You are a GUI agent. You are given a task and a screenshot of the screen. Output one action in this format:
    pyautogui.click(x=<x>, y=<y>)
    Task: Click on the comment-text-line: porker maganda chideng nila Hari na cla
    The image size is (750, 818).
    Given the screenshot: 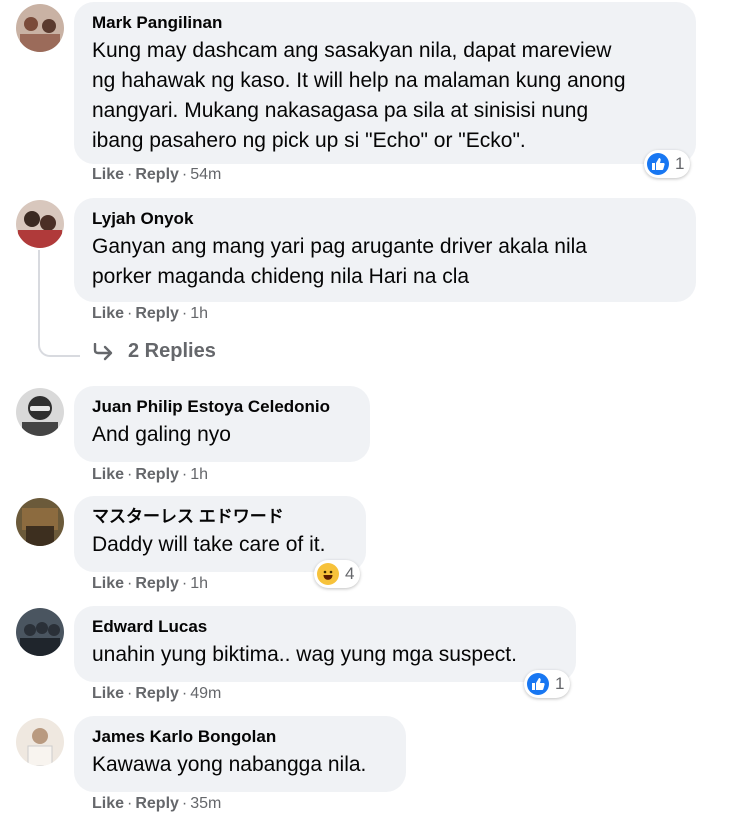 What is the action you would take?
    pyautogui.click(x=281, y=276)
    